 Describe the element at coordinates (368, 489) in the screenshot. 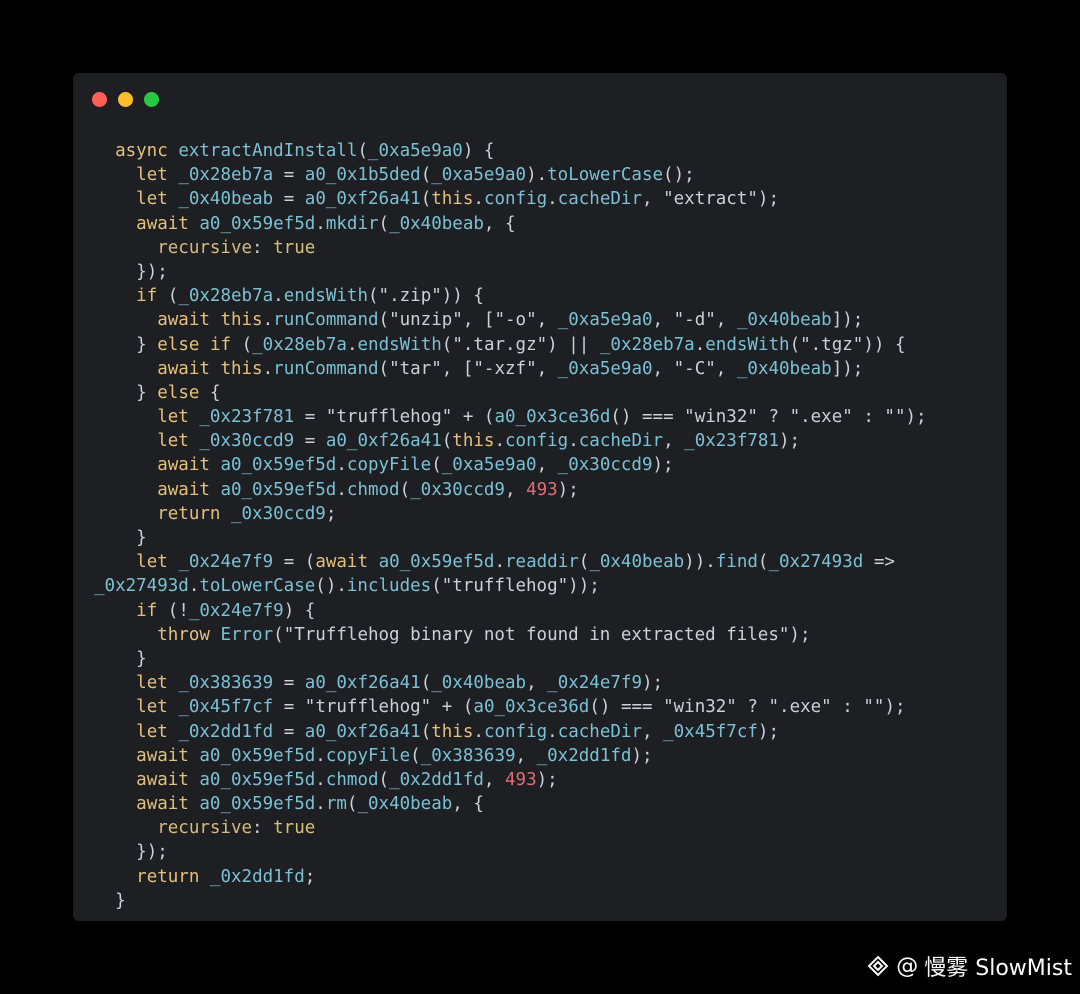

I see `code-line: await a0_0x59ef5d.chmod(_0x30ccd9, 493);` at that location.